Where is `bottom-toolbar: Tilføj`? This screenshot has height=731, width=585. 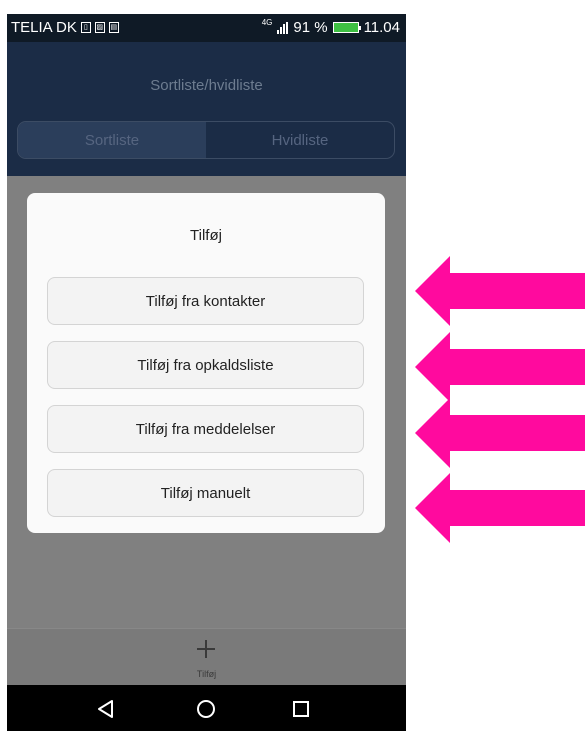 bottom-toolbar: Tilføj is located at coordinates (206, 656).